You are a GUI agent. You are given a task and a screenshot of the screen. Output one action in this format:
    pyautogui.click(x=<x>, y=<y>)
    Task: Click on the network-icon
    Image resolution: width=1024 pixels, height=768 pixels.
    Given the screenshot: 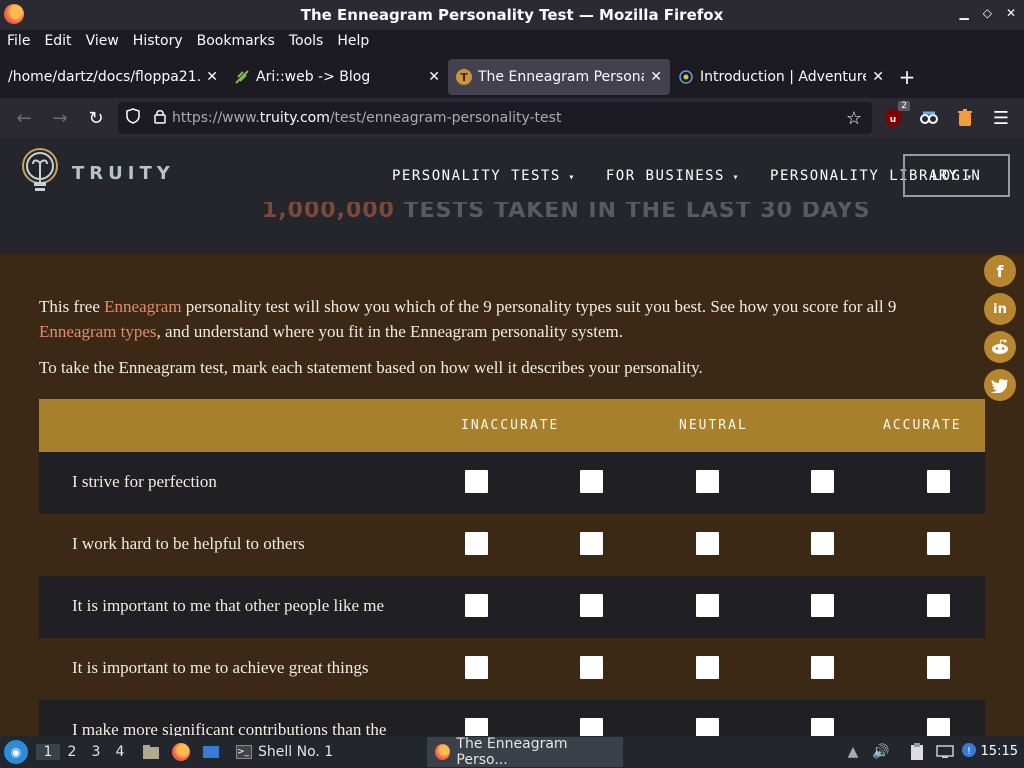 What is the action you would take?
    pyautogui.click(x=945, y=752)
    